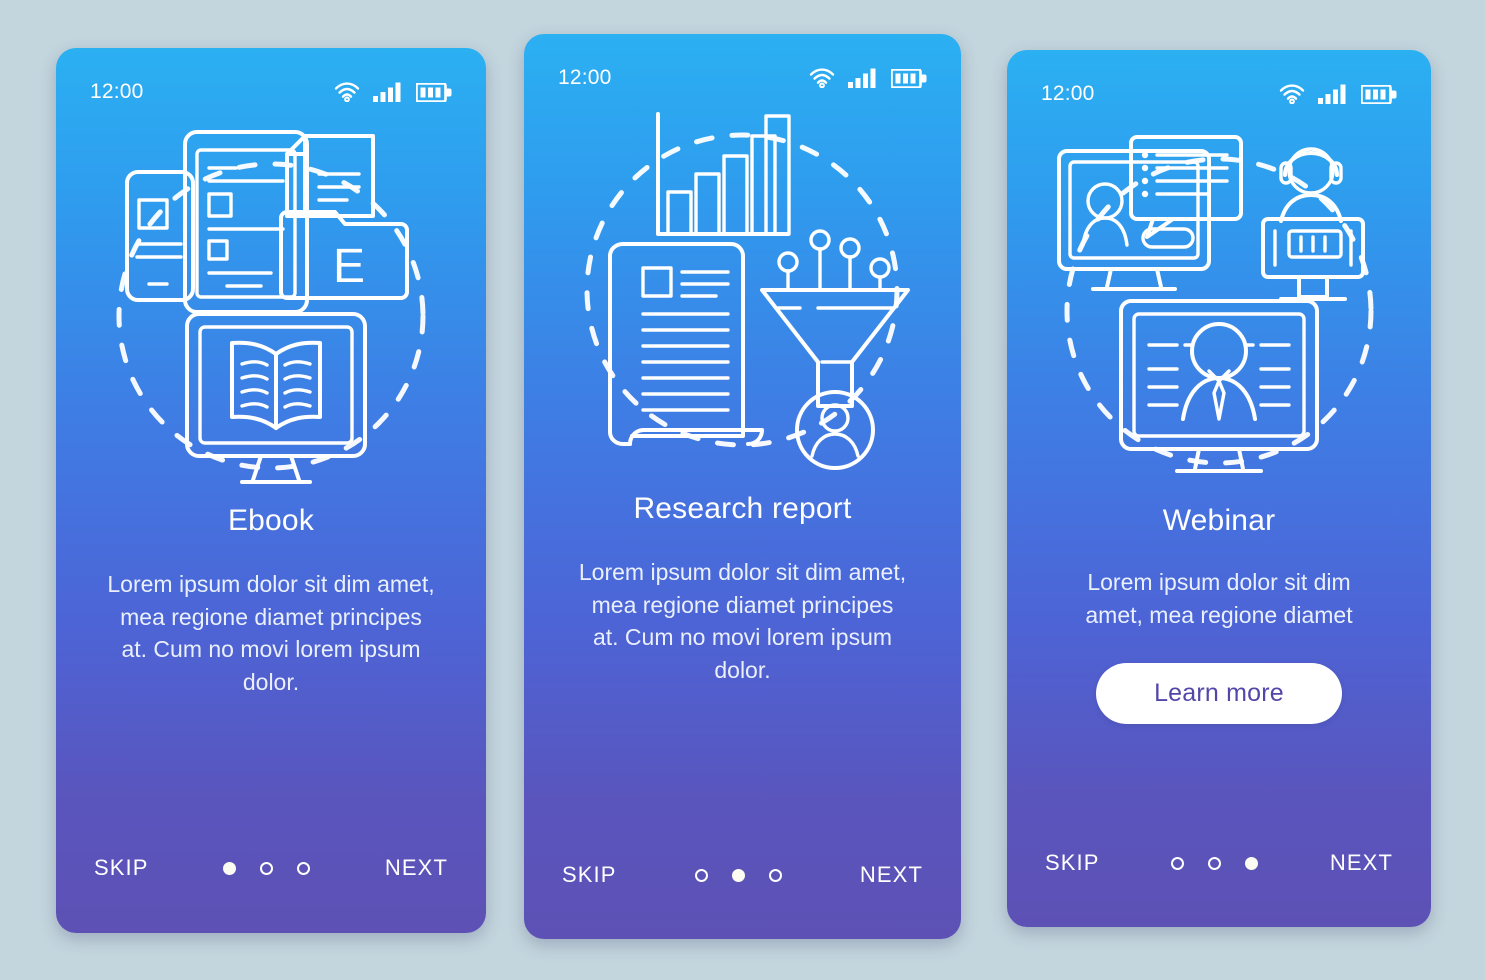 The height and width of the screenshot is (980, 1485). What do you see at coordinates (349, 266) in the screenshot?
I see `folder-letter-e: E` at bounding box center [349, 266].